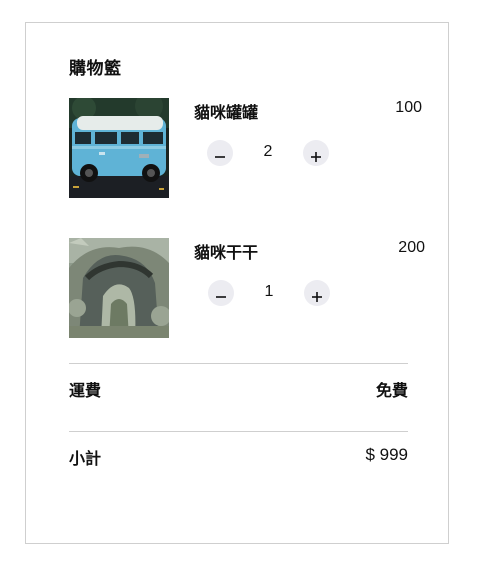 This screenshot has height=580, width=494. Describe the element at coordinates (408, 107) in the screenshot. I see `item-price: 100` at that location.